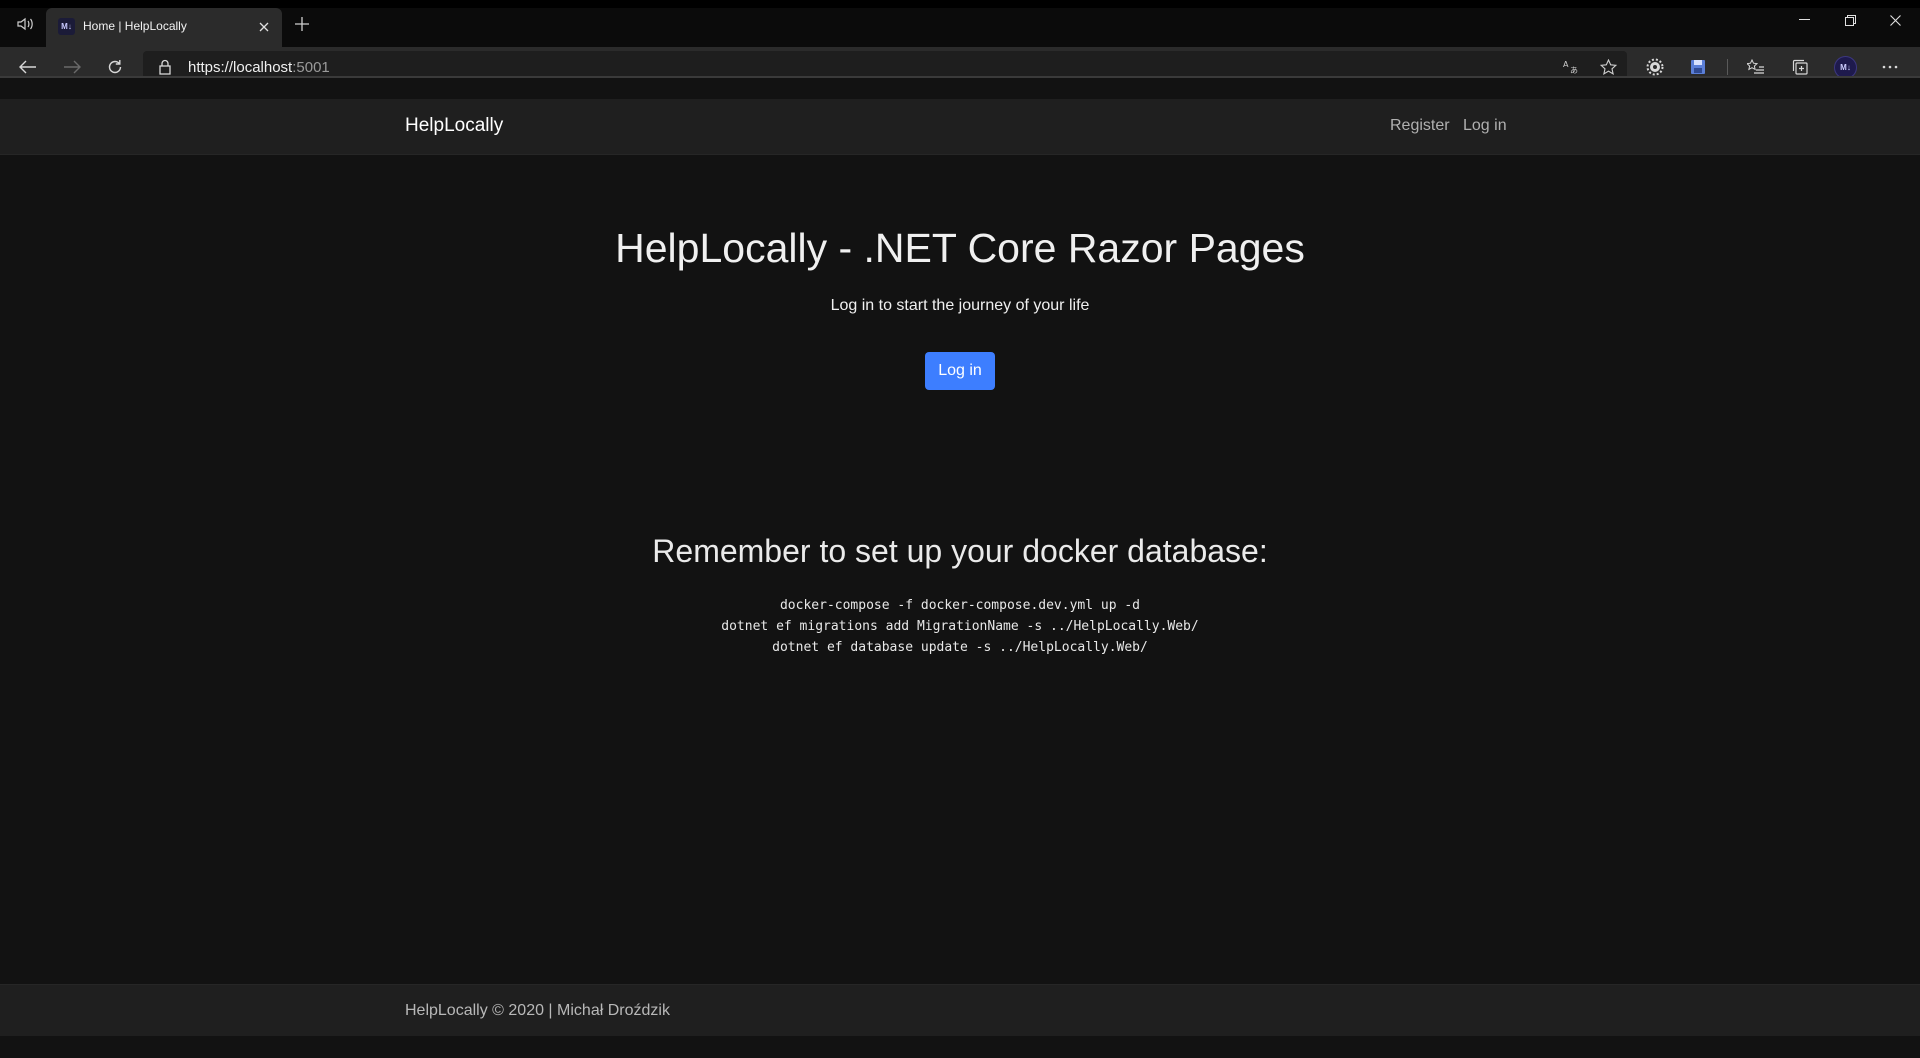 The image size is (1920, 1058). I want to click on tab-favicon-icon: M↓, so click(66, 26).